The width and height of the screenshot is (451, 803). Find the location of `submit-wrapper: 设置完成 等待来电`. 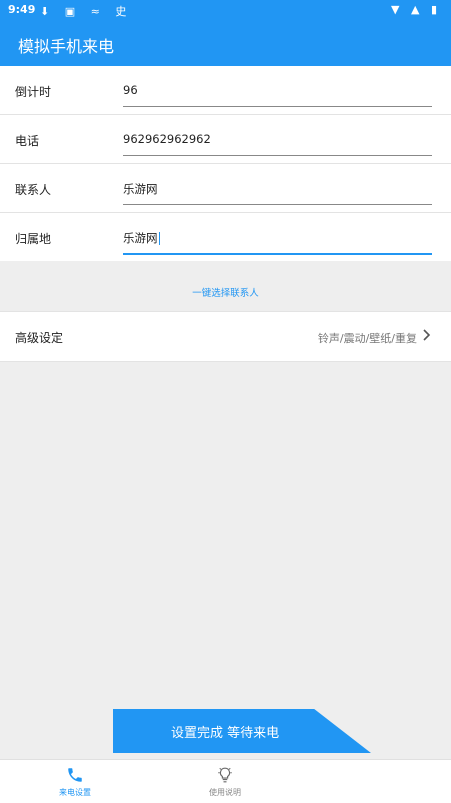

submit-wrapper: 设置完成 等待来电 is located at coordinates (242, 731).